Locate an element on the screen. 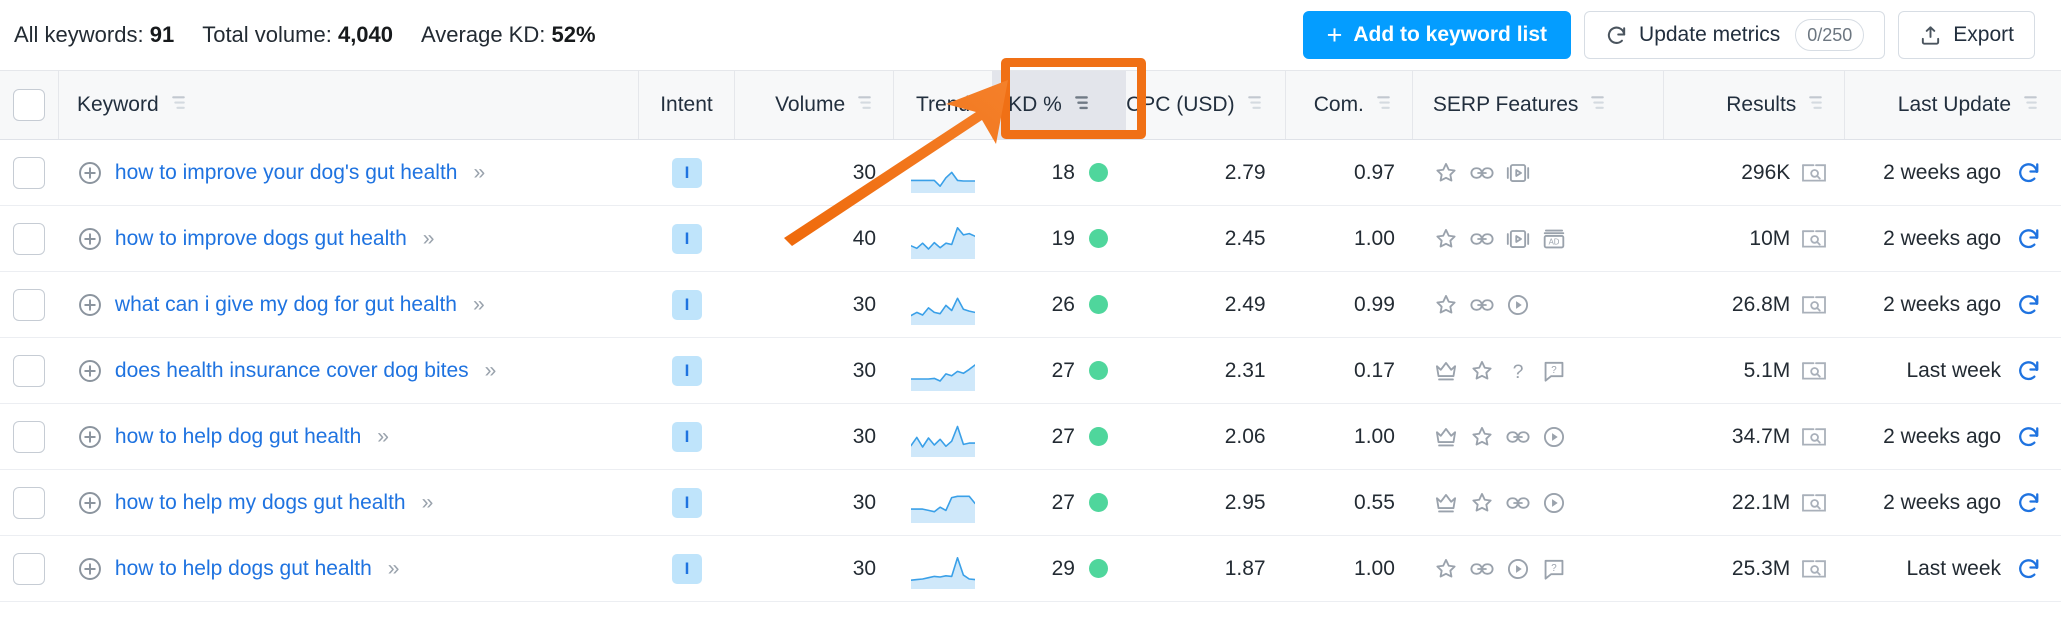  keyword-link: how to improve your dog's gut health is located at coordinates (286, 173).